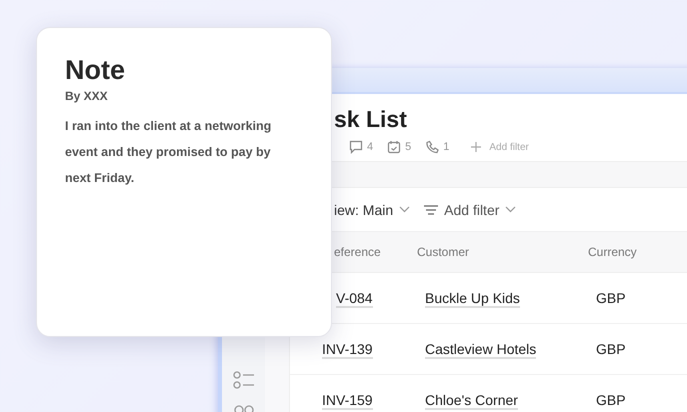  I want to click on reference-link: INV-159, so click(347, 401).